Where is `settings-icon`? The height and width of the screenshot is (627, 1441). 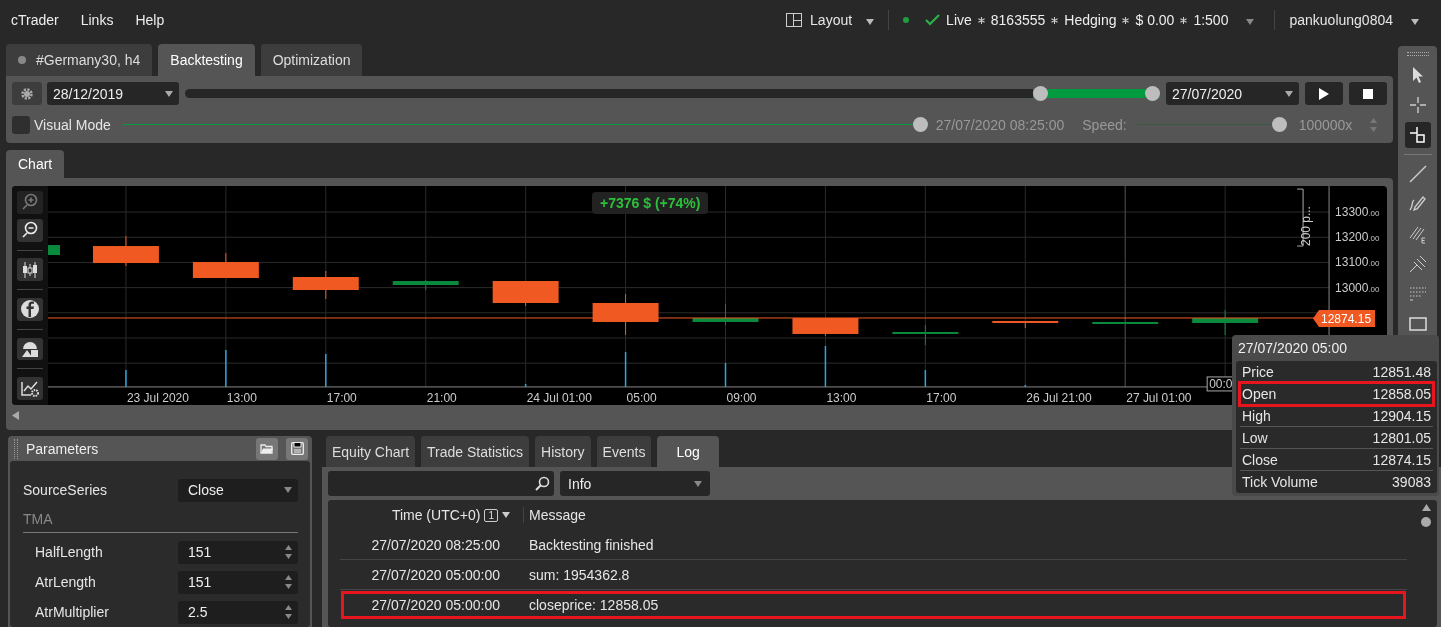
settings-icon is located at coordinates (27, 93).